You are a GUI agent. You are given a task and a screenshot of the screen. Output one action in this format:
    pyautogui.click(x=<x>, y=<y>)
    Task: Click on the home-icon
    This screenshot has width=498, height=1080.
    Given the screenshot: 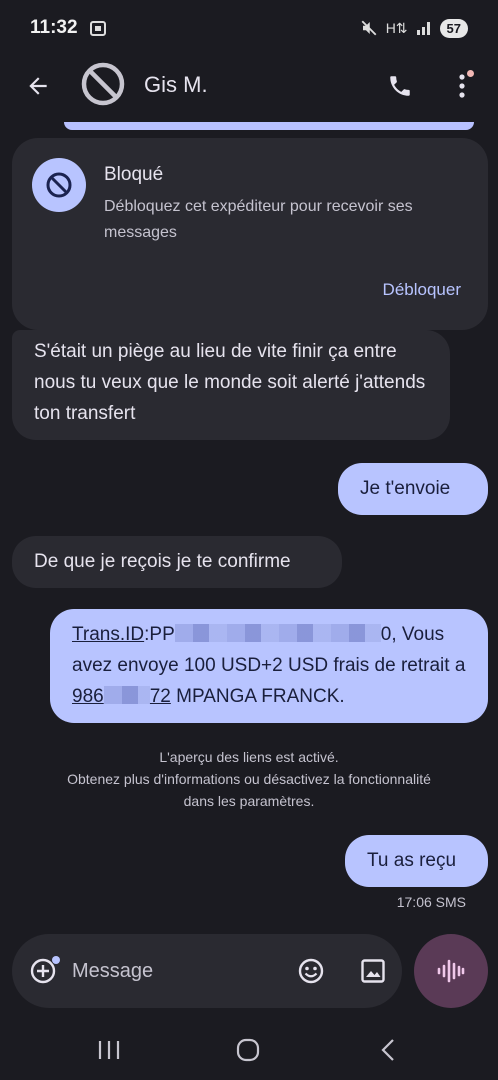 What is the action you would take?
    pyautogui.click(x=248, y=1050)
    